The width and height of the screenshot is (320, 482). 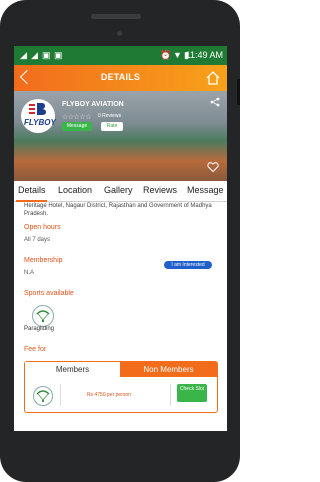 I want to click on tab-non-members: Non Members, so click(x=168, y=369).